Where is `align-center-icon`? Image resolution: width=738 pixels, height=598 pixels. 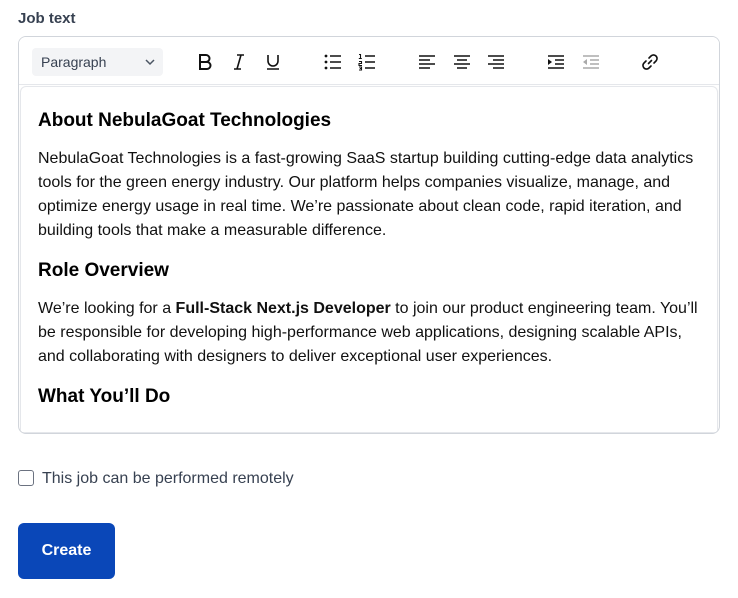
align-center-icon is located at coordinates (462, 62).